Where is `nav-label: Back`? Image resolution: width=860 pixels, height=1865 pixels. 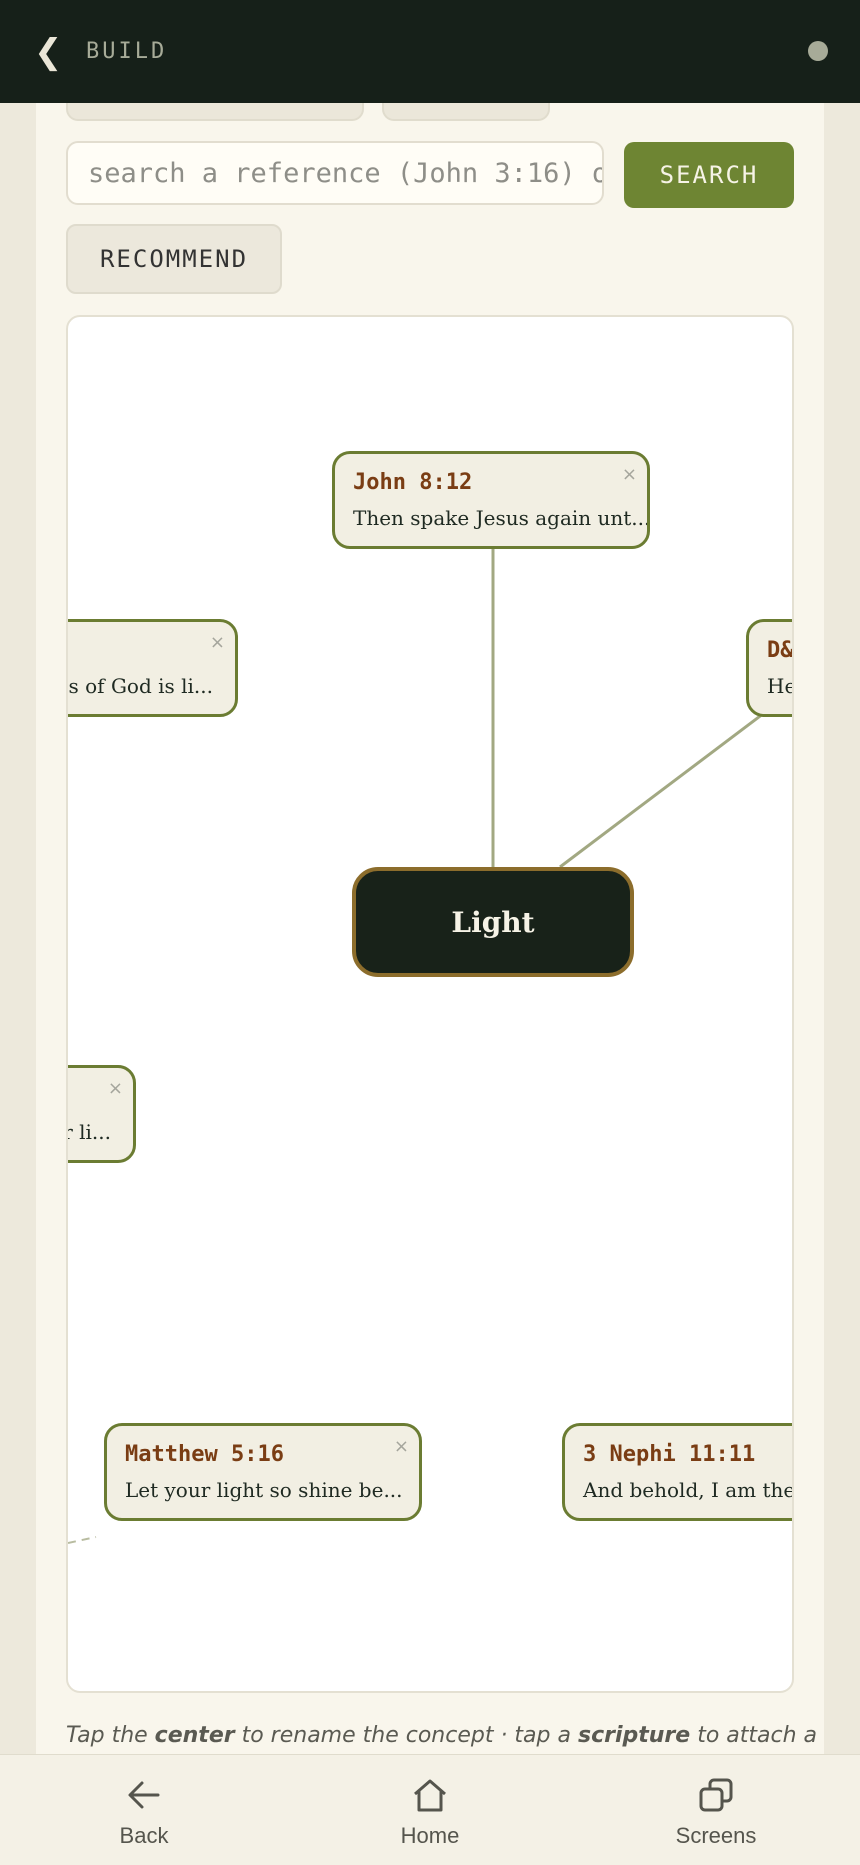
nav-label: Back is located at coordinates (144, 1835).